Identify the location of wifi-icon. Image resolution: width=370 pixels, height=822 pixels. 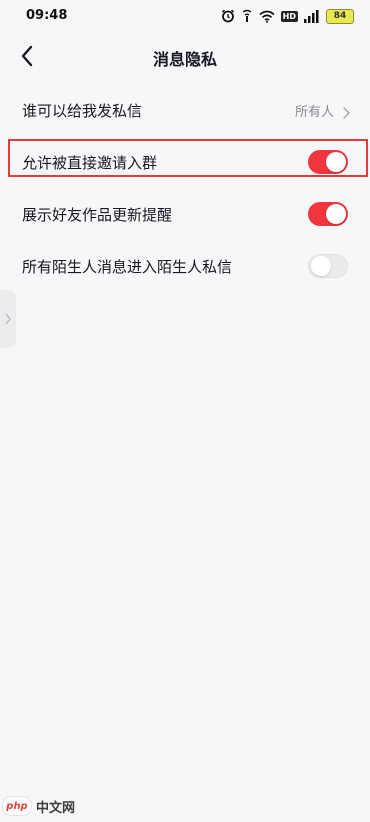
(267, 16).